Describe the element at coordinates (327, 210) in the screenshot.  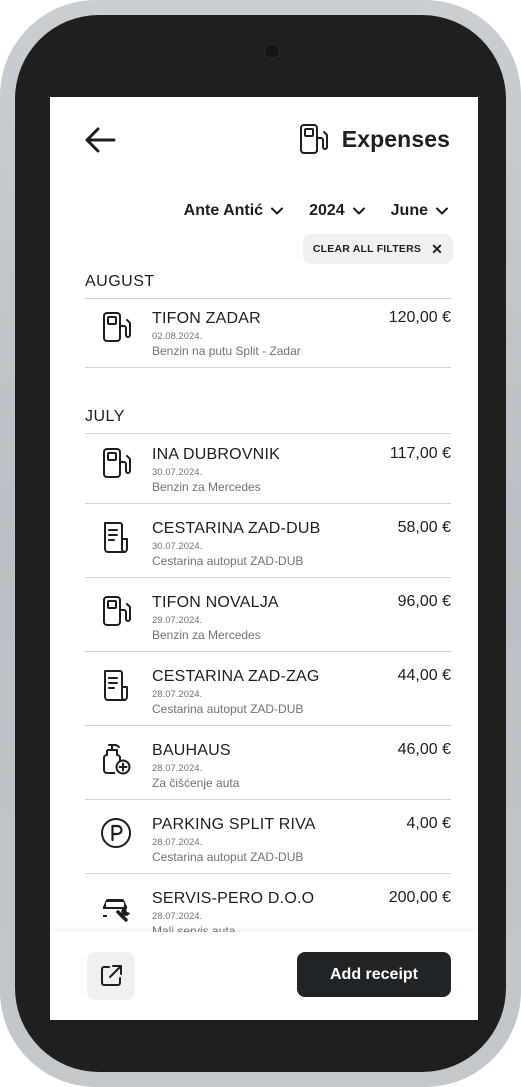
I see `year-filter-label: 2024` at that location.